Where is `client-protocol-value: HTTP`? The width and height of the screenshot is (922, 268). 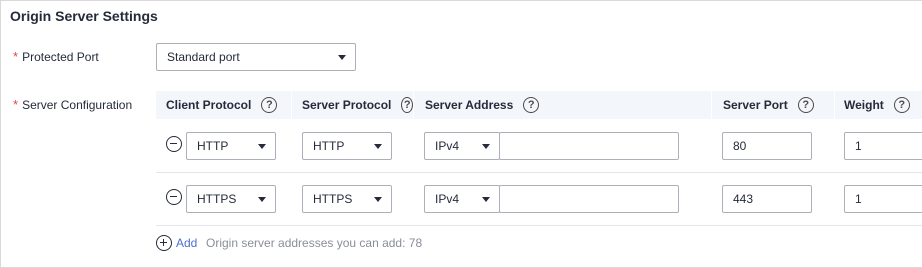
client-protocol-value: HTTP is located at coordinates (213, 146).